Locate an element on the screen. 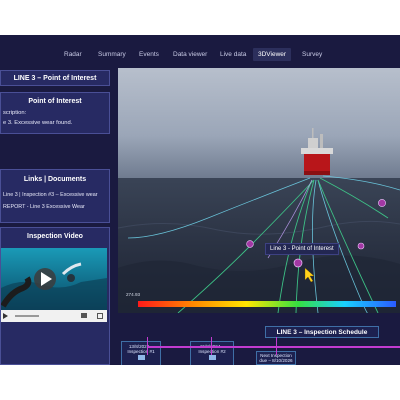  tab-3dviewer: 3DViewer is located at coordinates (272, 54).